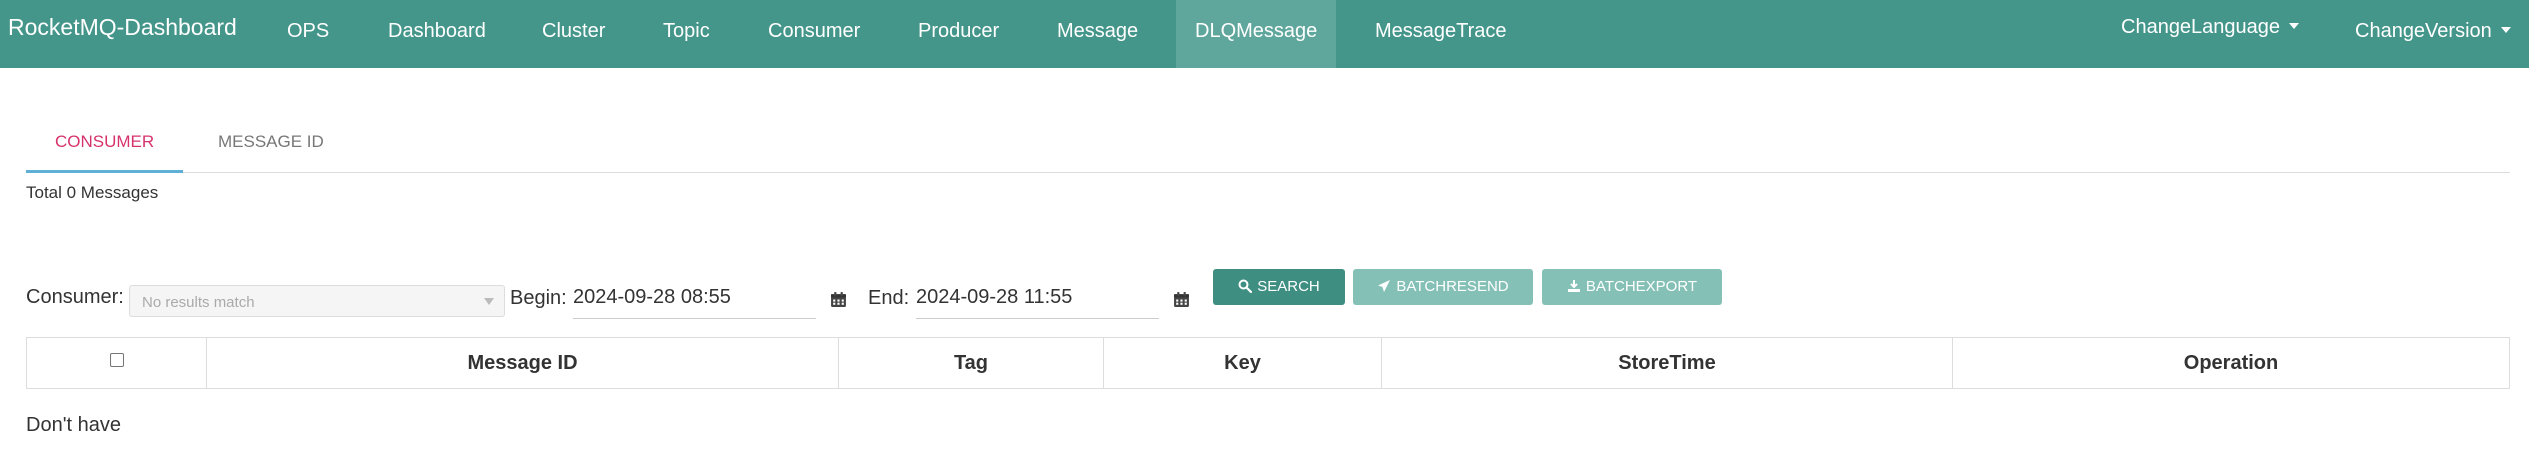 This screenshot has width=2529, height=454. What do you see at coordinates (308, 34) in the screenshot?
I see `nav-item-ops: OPS` at bounding box center [308, 34].